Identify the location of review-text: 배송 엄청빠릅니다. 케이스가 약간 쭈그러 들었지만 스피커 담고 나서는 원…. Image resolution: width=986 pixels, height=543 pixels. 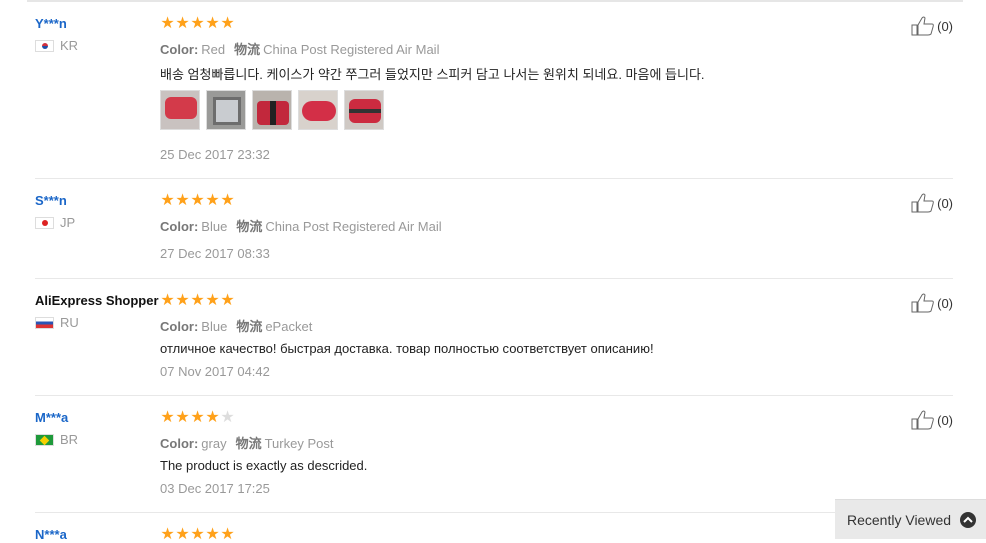
(432, 74).